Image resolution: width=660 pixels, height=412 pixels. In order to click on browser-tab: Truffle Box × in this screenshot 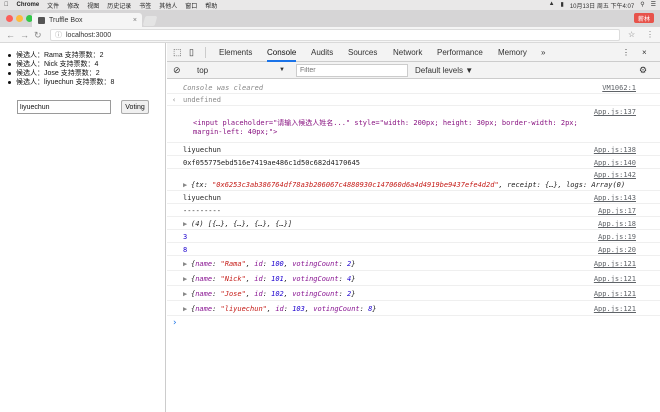, I will do `click(87, 20)`.